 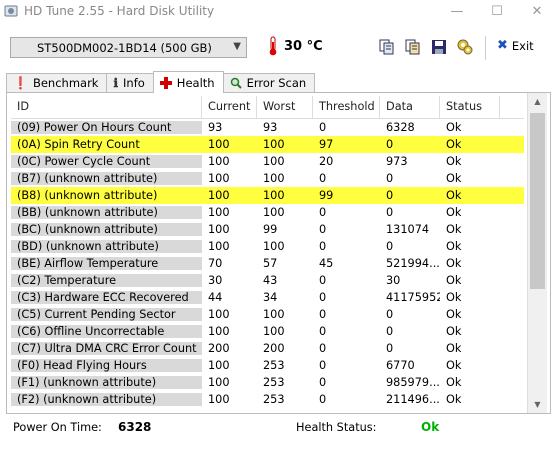 What do you see at coordinates (439, 47) in the screenshot?
I see `save-icon` at bounding box center [439, 47].